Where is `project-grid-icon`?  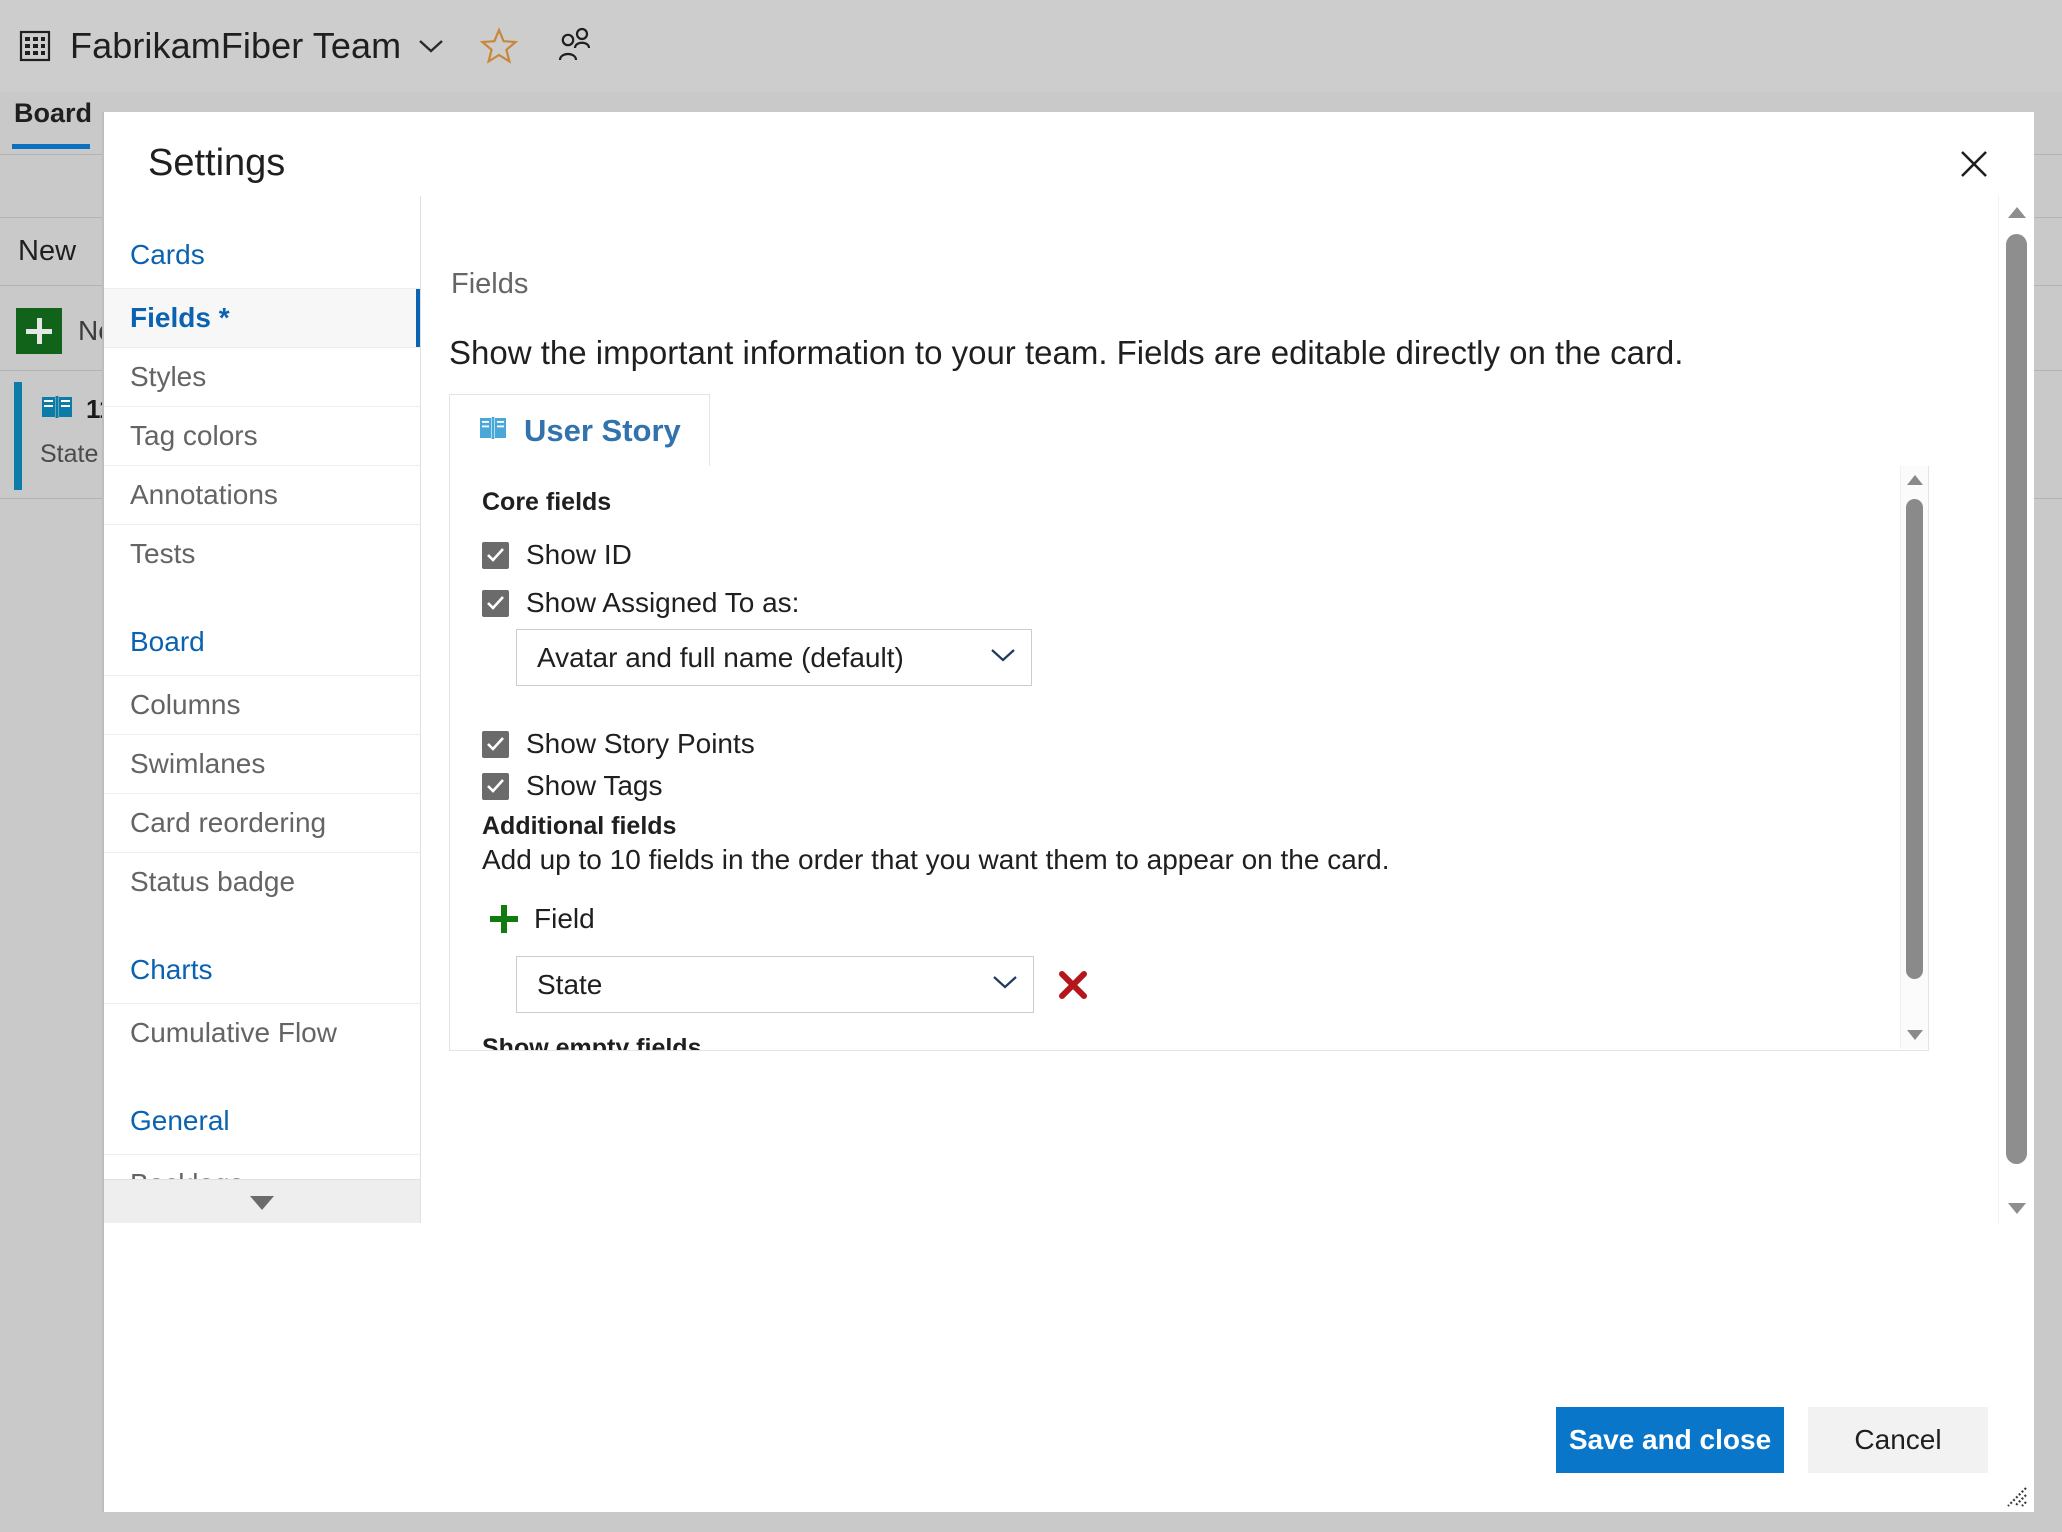 project-grid-icon is located at coordinates (35, 46).